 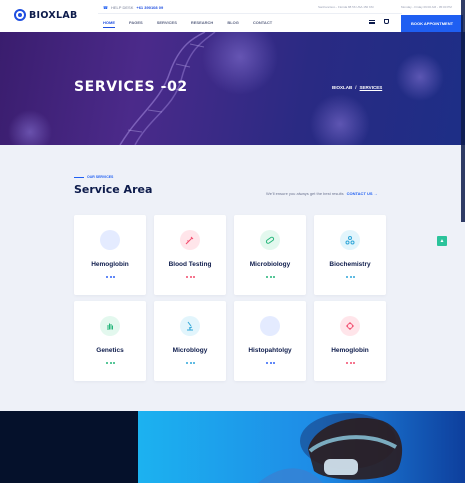 I want to click on breadcrumb: BIOXLAB / SERVICES, so click(x=357, y=87).